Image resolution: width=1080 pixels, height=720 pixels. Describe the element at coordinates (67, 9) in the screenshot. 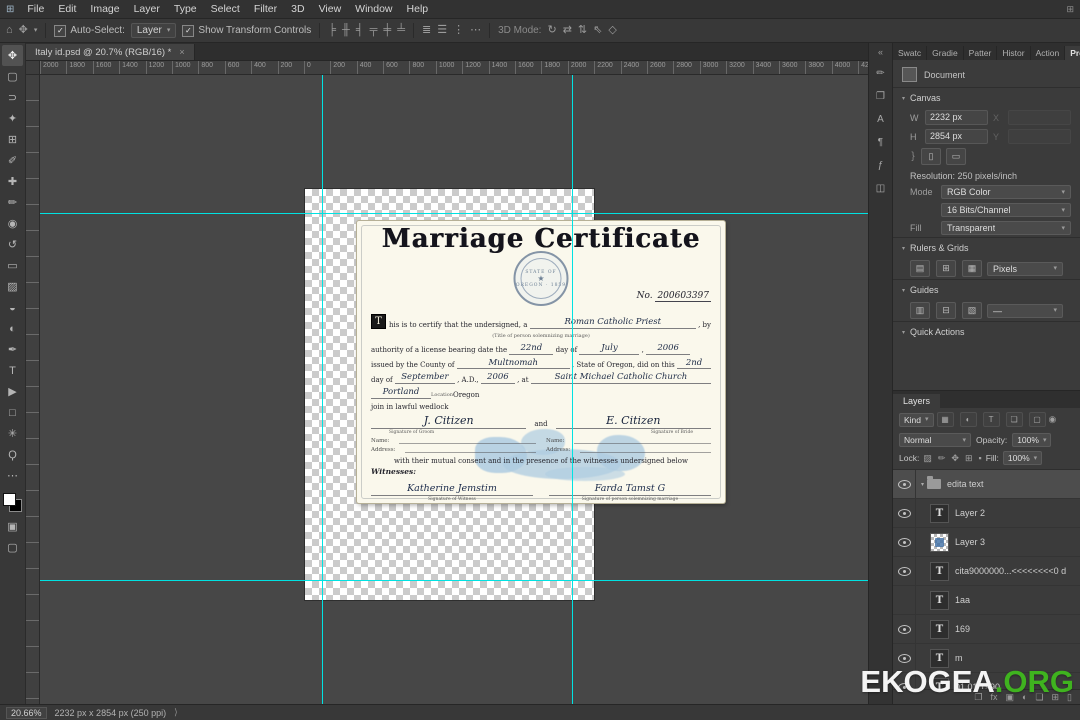

I see `menu-item: Edit` at that location.